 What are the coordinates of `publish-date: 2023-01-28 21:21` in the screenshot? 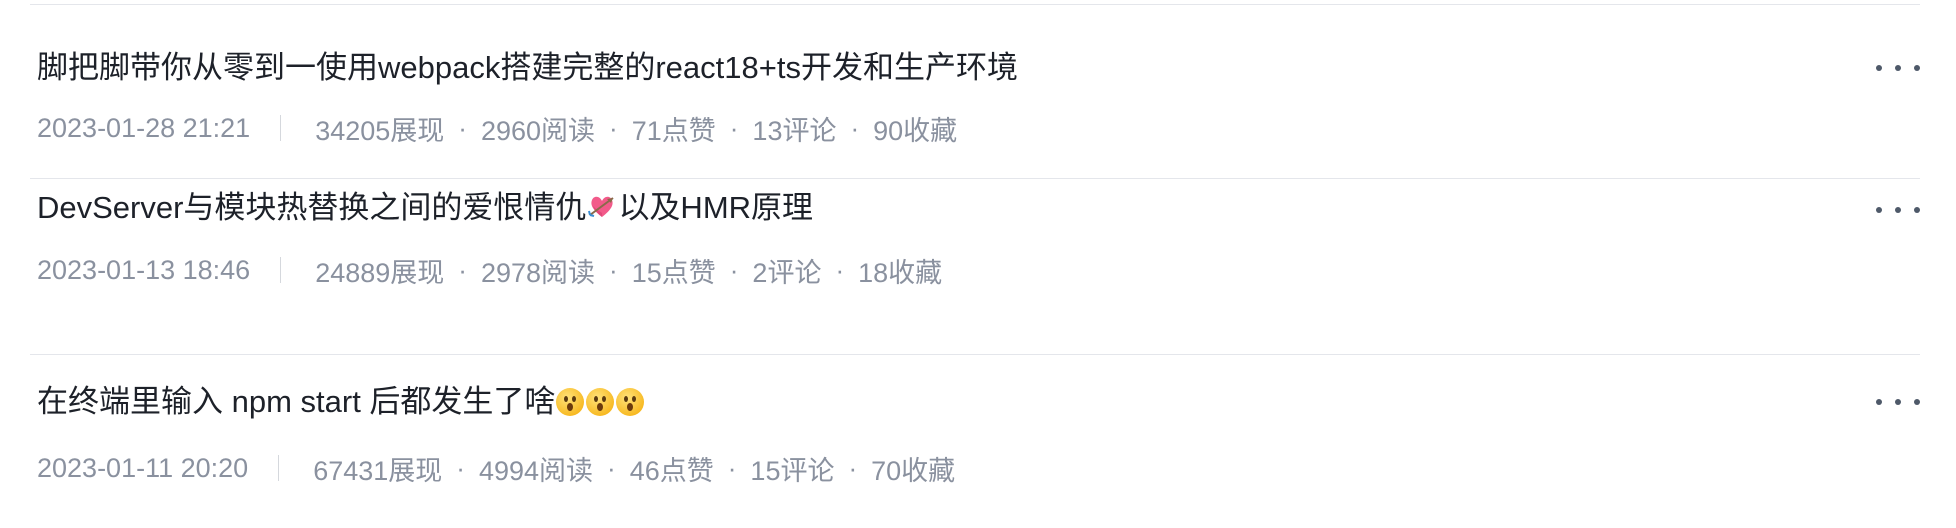 It's located at (144, 127).